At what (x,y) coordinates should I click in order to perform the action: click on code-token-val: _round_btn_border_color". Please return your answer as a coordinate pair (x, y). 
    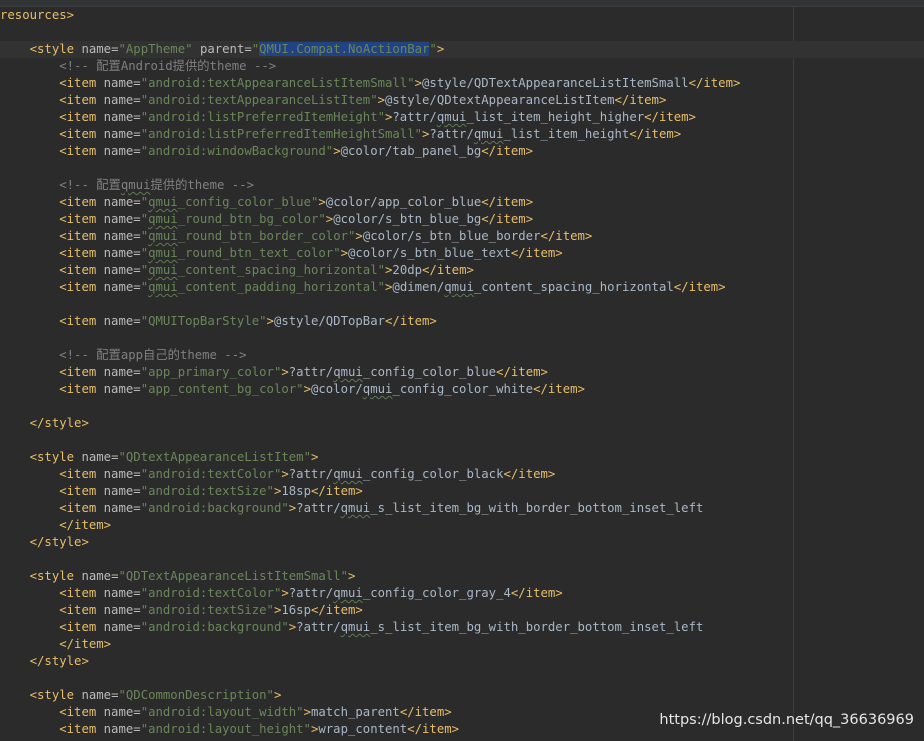
    Looking at the image, I should click on (266, 236).